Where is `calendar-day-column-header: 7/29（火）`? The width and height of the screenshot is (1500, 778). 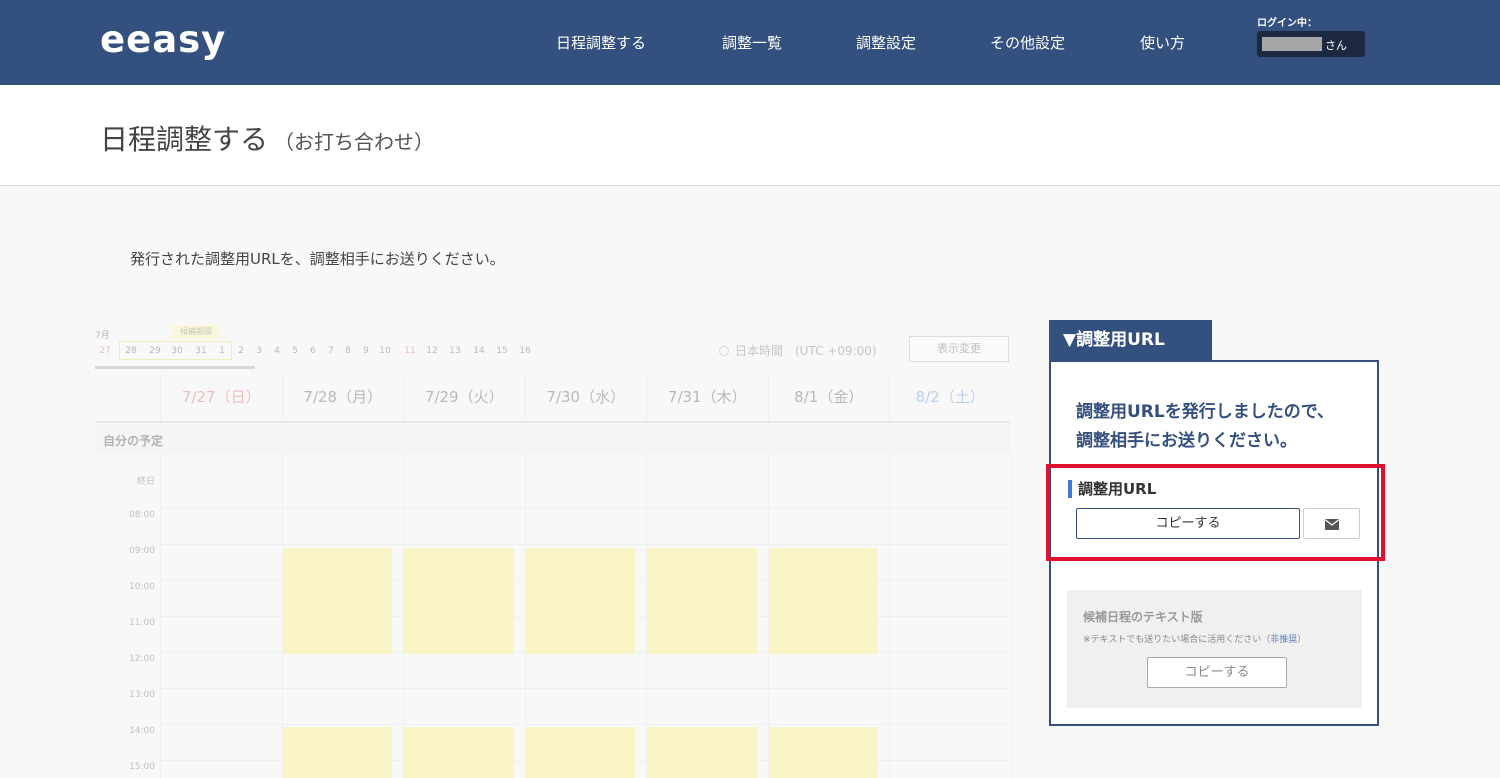
calendar-day-column-header: 7/29（火） is located at coordinates (464, 398).